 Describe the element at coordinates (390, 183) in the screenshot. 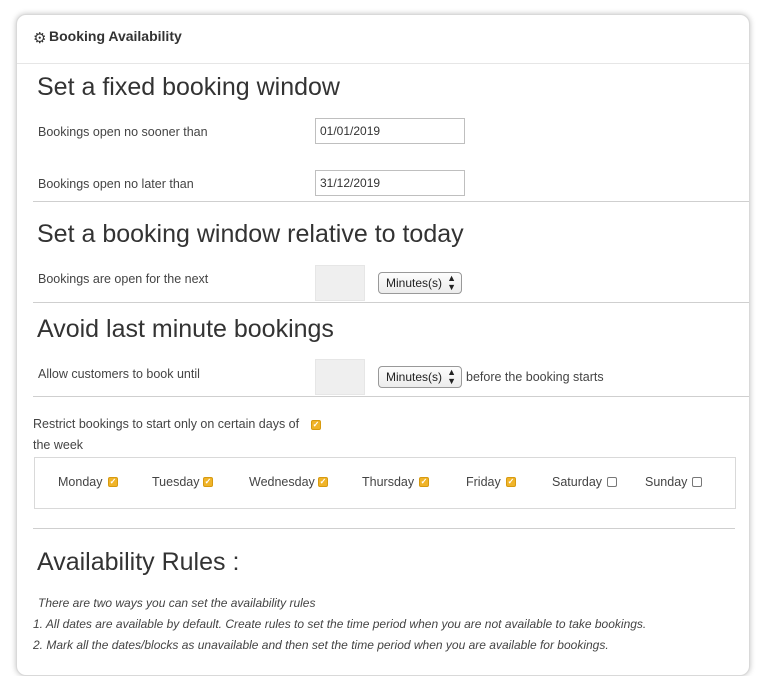

I see `open-until-date-input: 31/12/2019` at that location.